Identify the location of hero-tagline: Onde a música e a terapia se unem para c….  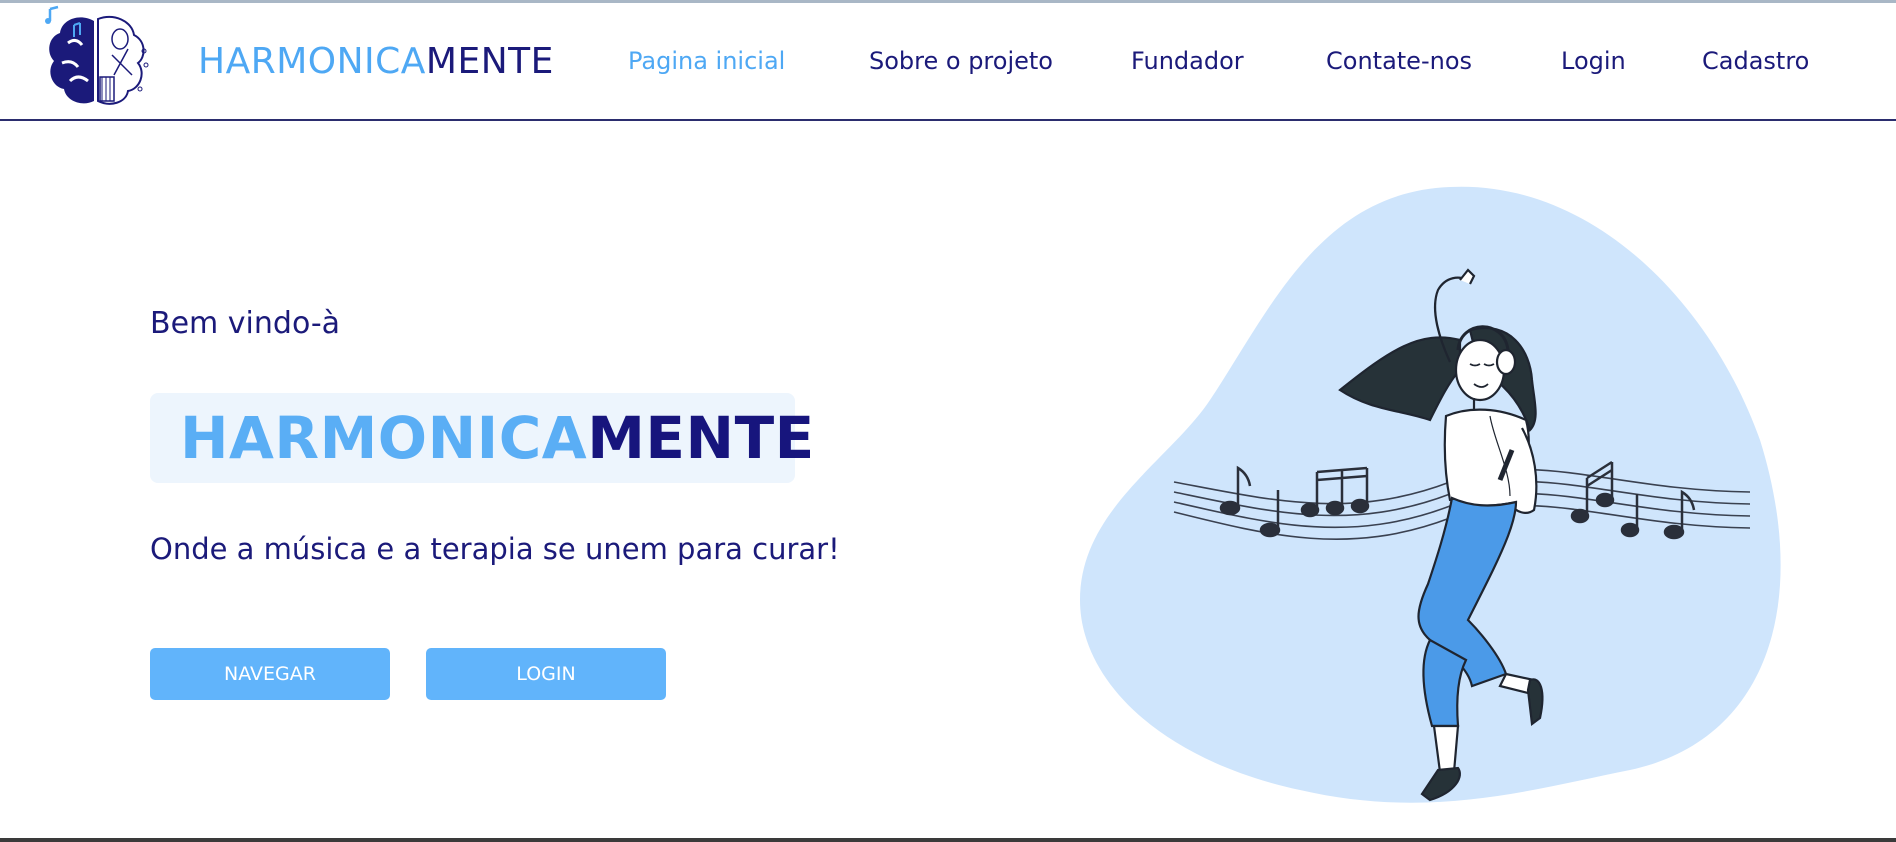
(495, 549).